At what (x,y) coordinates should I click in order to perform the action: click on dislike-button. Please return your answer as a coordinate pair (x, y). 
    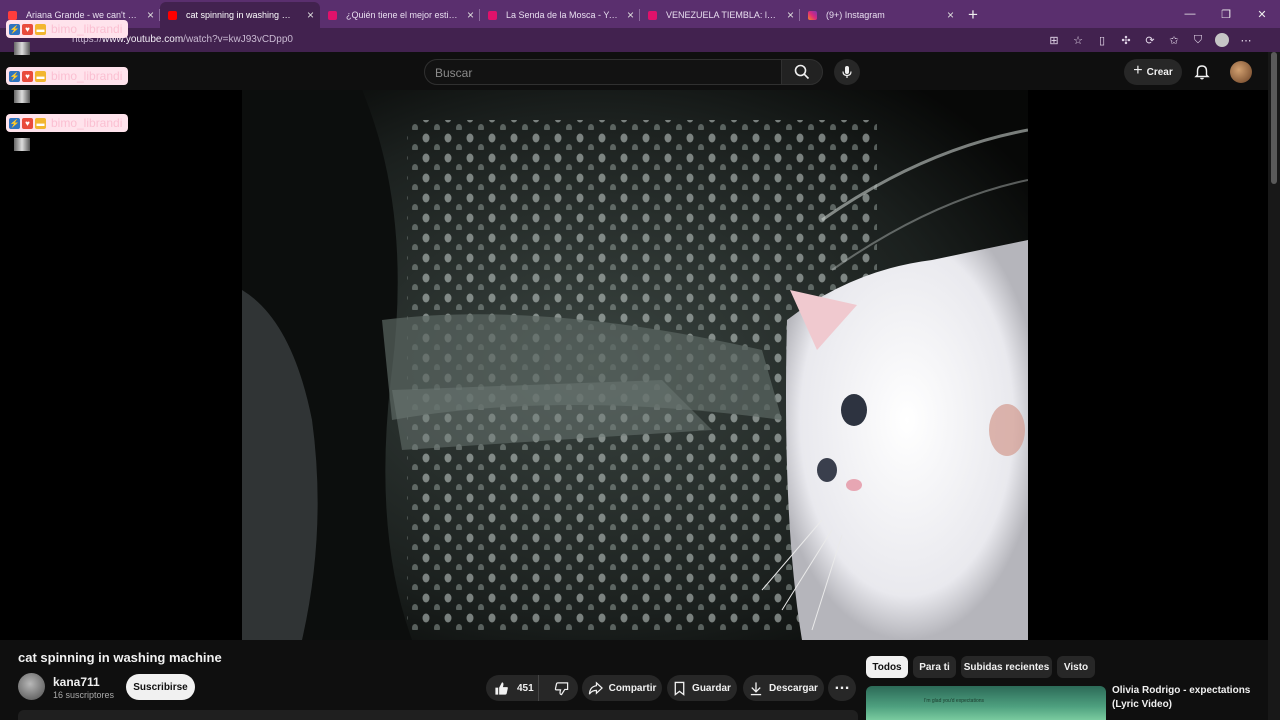
    Looking at the image, I should click on (561, 688).